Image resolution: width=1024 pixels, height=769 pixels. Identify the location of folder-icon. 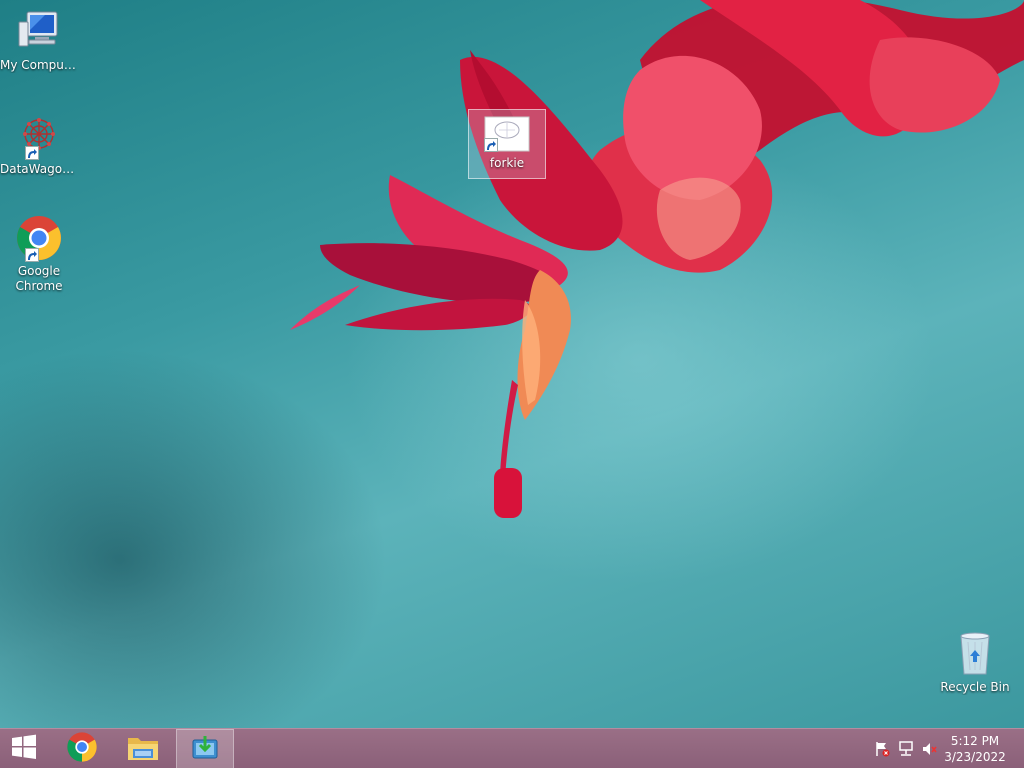
(143, 749).